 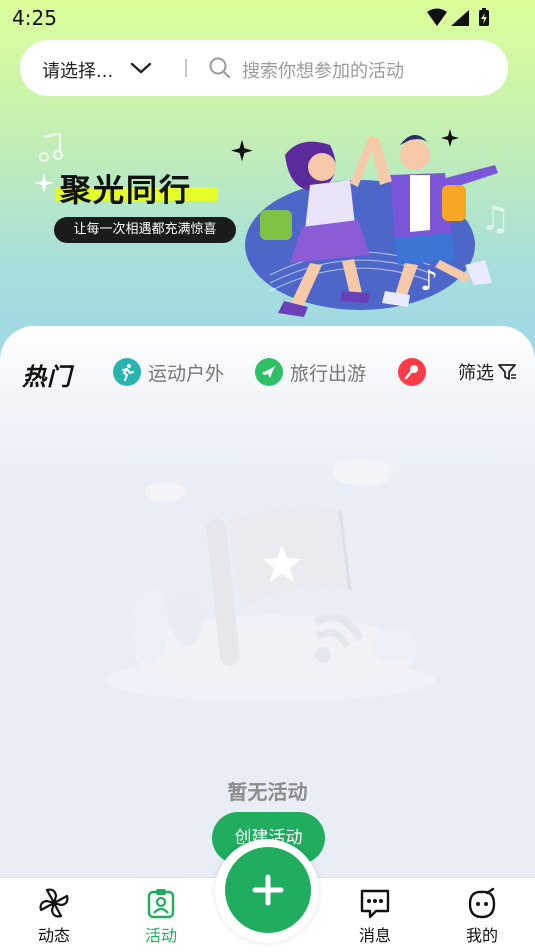 What do you see at coordinates (476, 373) in the screenshot?
I see `filter-label: 筛选` at bounding box center [476, 373].